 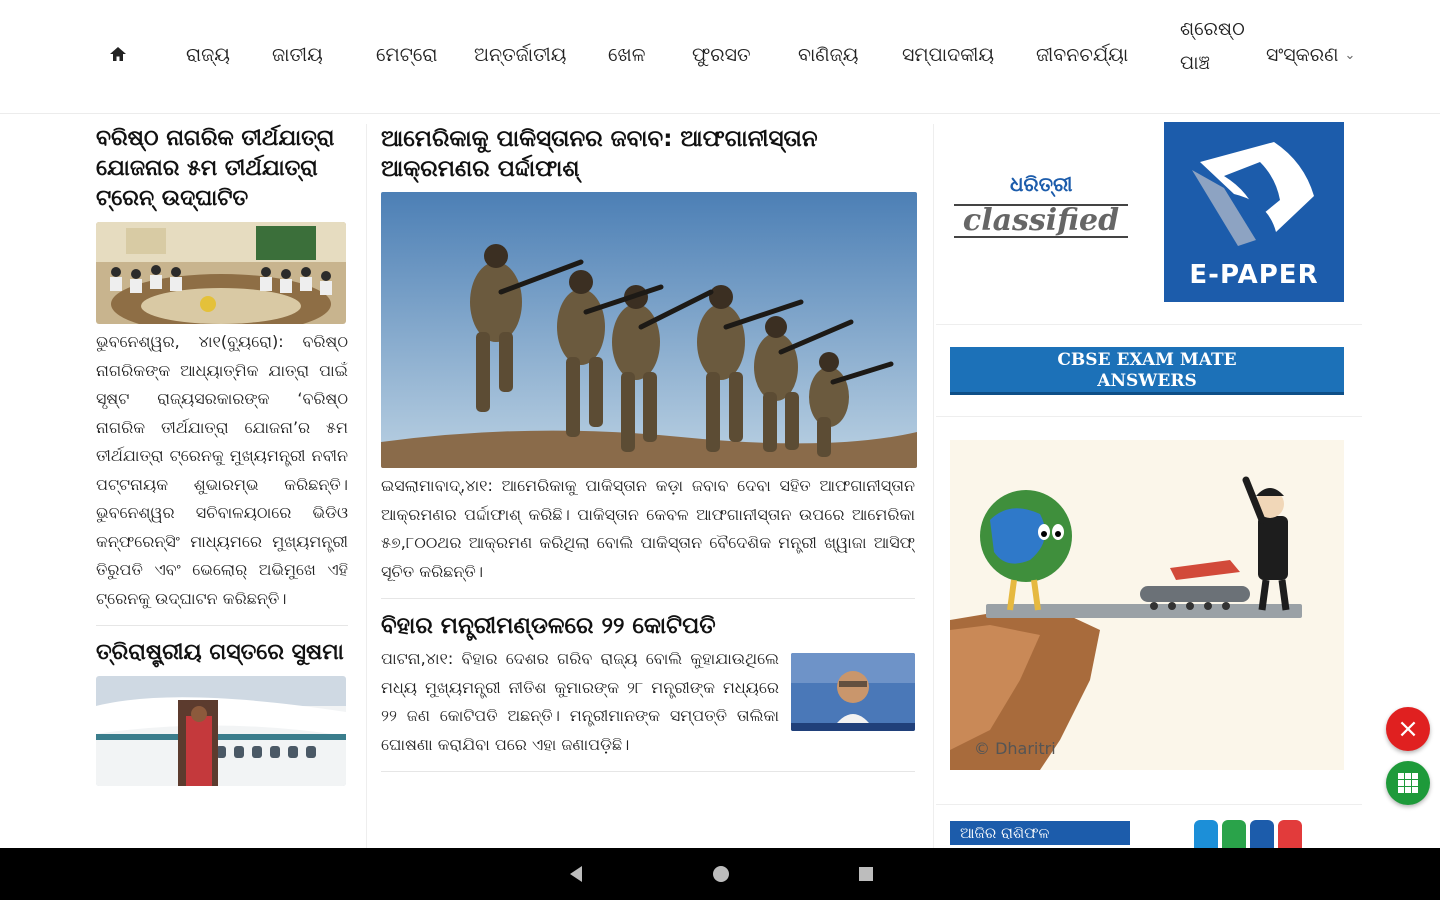 I want to click on chevron-down-icon: ⌄, so click(x=1350, y=55).